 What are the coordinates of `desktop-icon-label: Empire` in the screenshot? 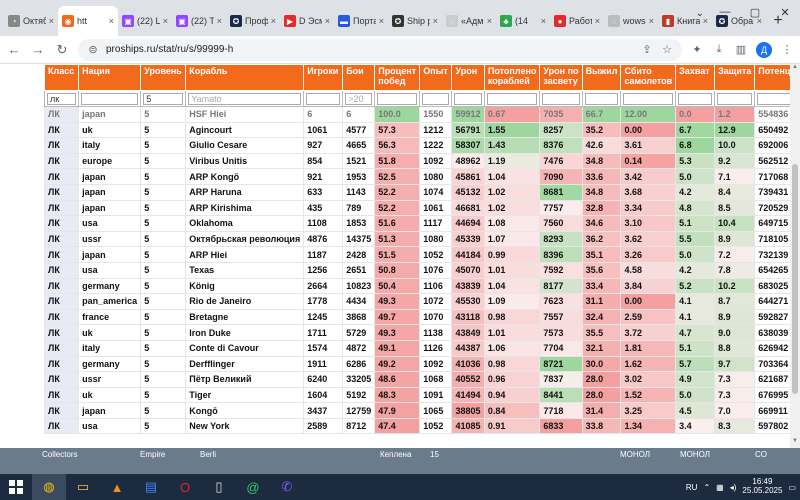 It's located at (152, 454).